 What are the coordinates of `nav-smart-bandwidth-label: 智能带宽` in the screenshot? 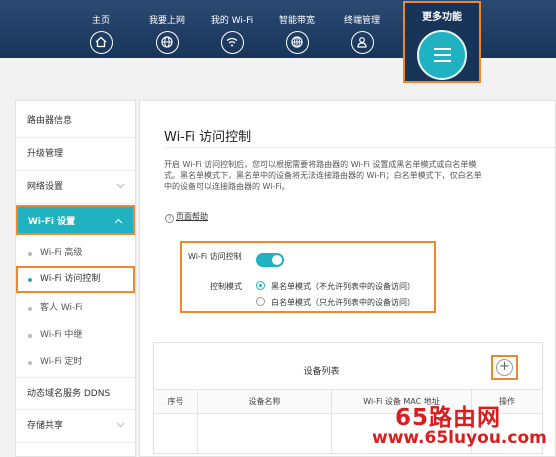 It's located at (296, 21).